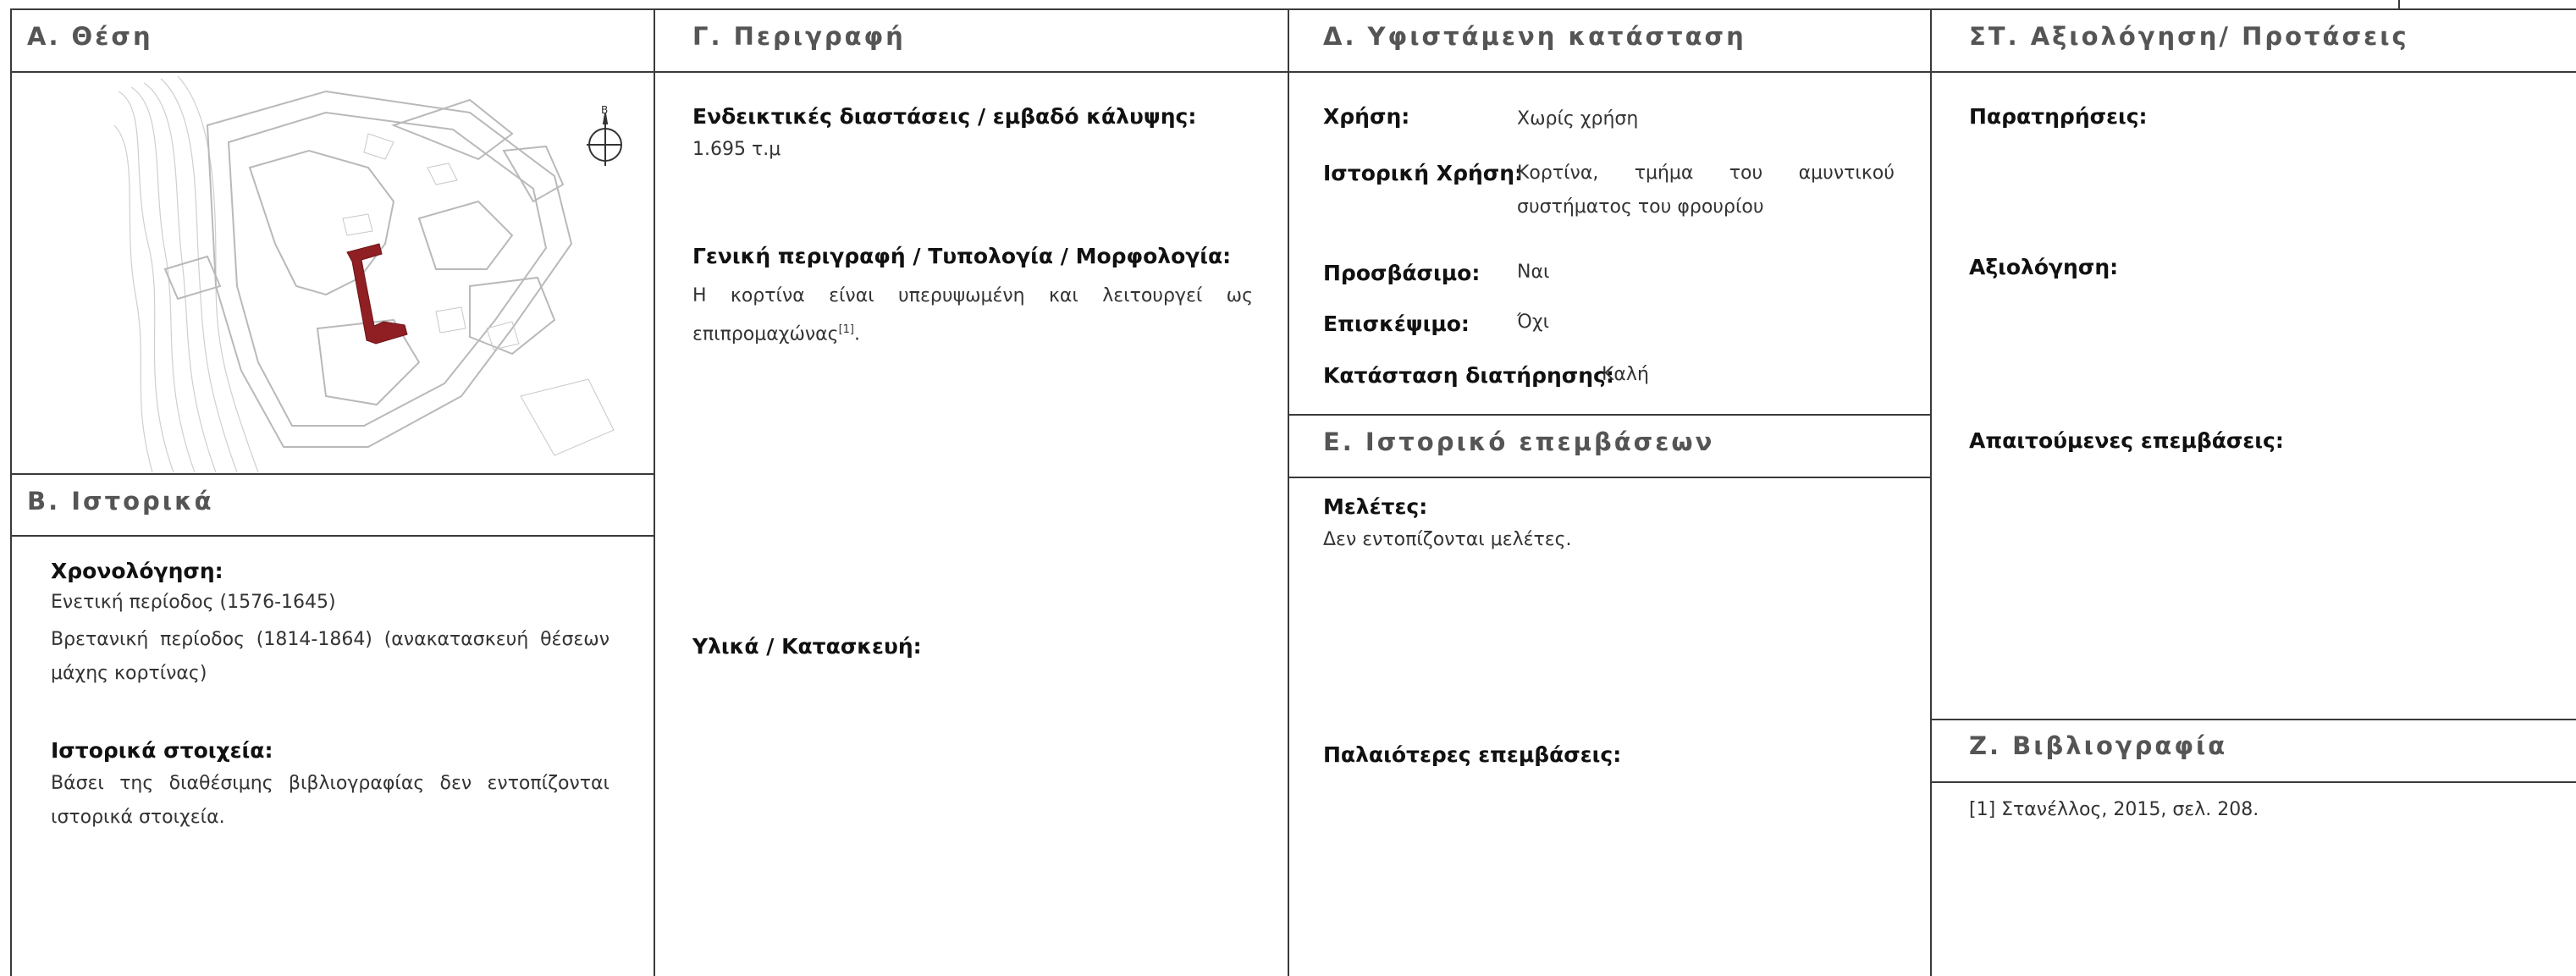 The height and width of the screenshot is (976, 2576). I want to click on section-d-title: Δ. Υφιστάμενη κατάσταση, so click(1535, 36).